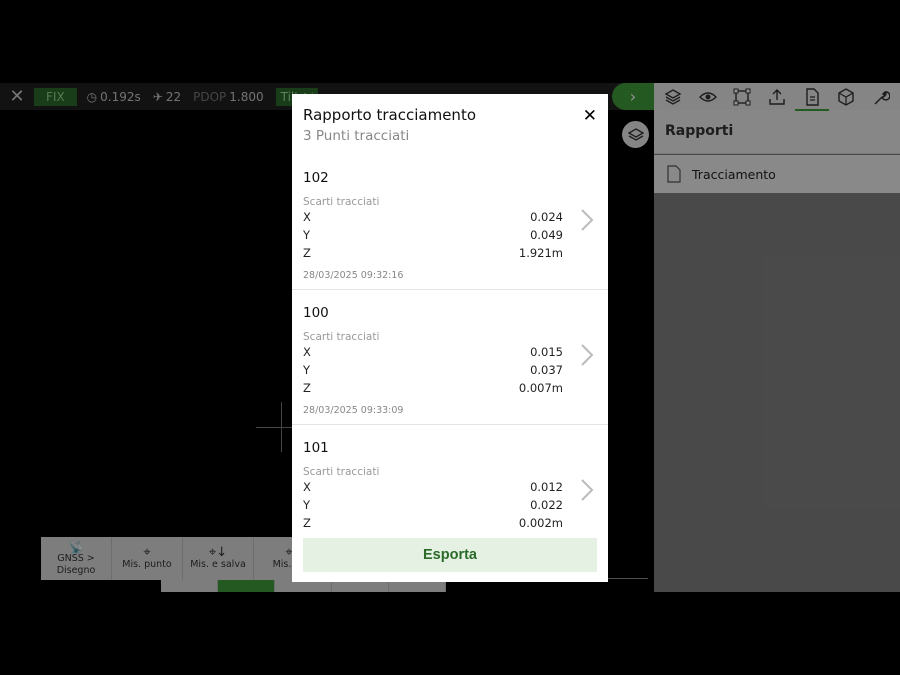 This screenshot has height=675, width=900. I want to click on x-value: 0.024, so click(546, 217).